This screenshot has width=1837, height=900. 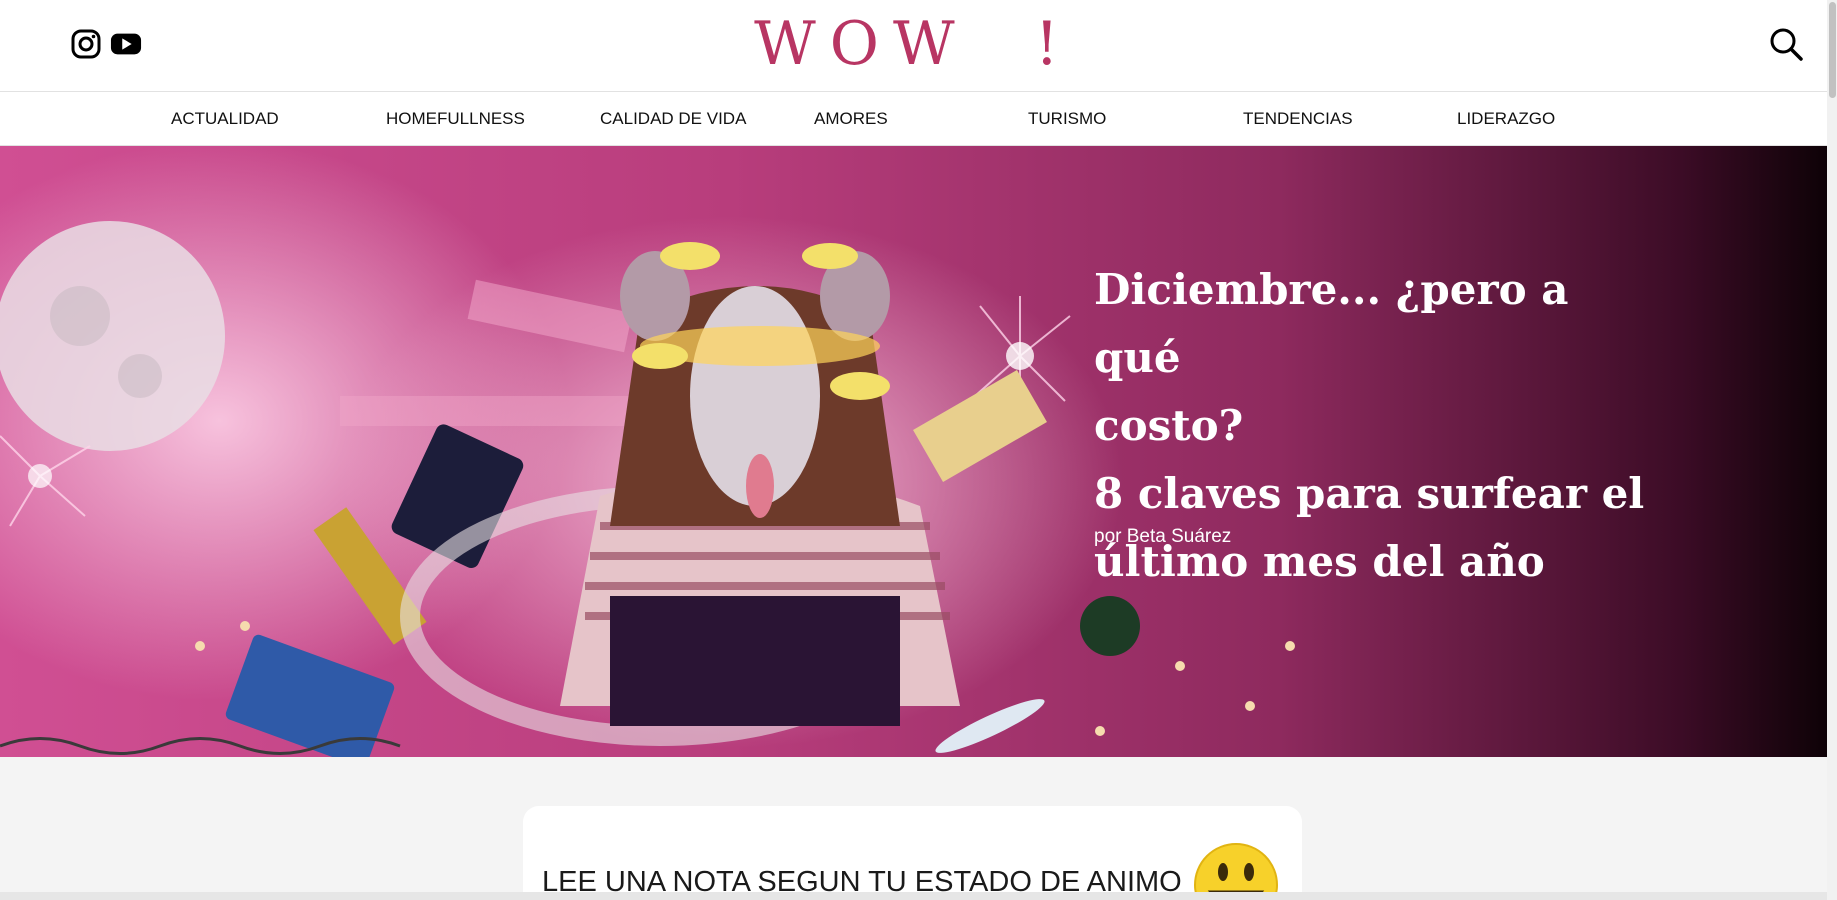 I want to click on nav-item-turismo: TURISMO, so click(x=1067, y=119).